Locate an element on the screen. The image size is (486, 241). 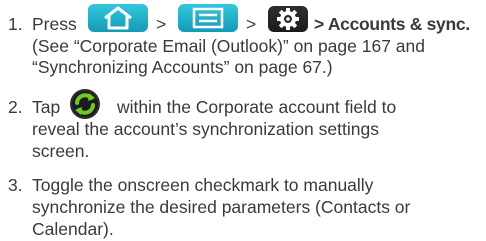
step-3-line-3: Calendar). is located at coordinates (73, 229).